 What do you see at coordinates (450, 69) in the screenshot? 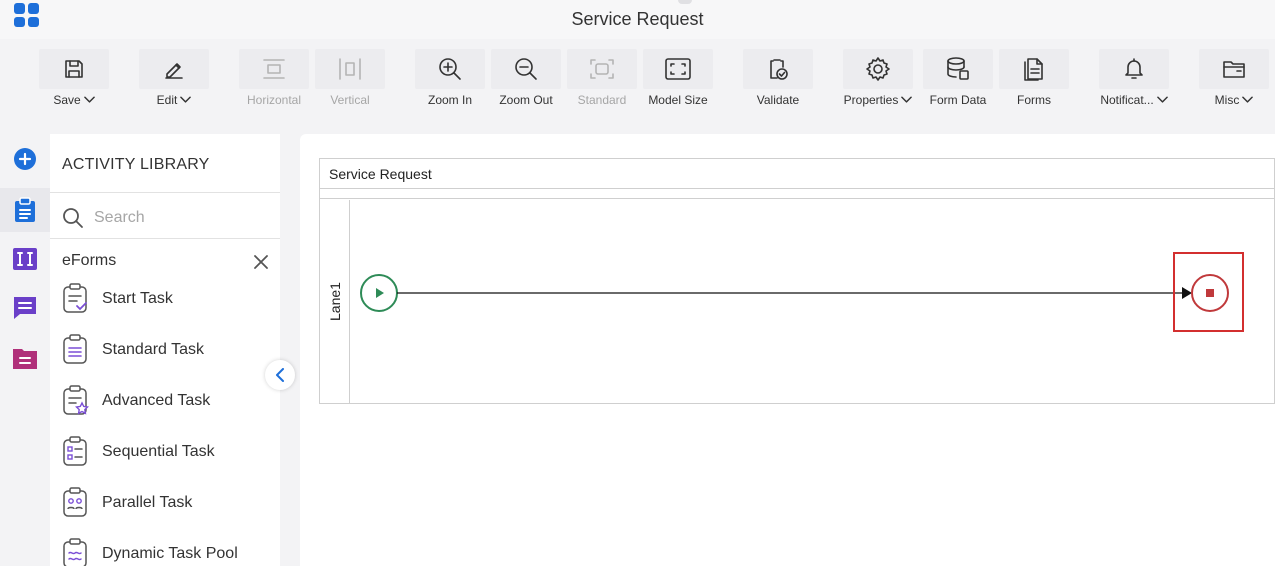
I see `zoom-in-icon` at bounding box center [450, 69].